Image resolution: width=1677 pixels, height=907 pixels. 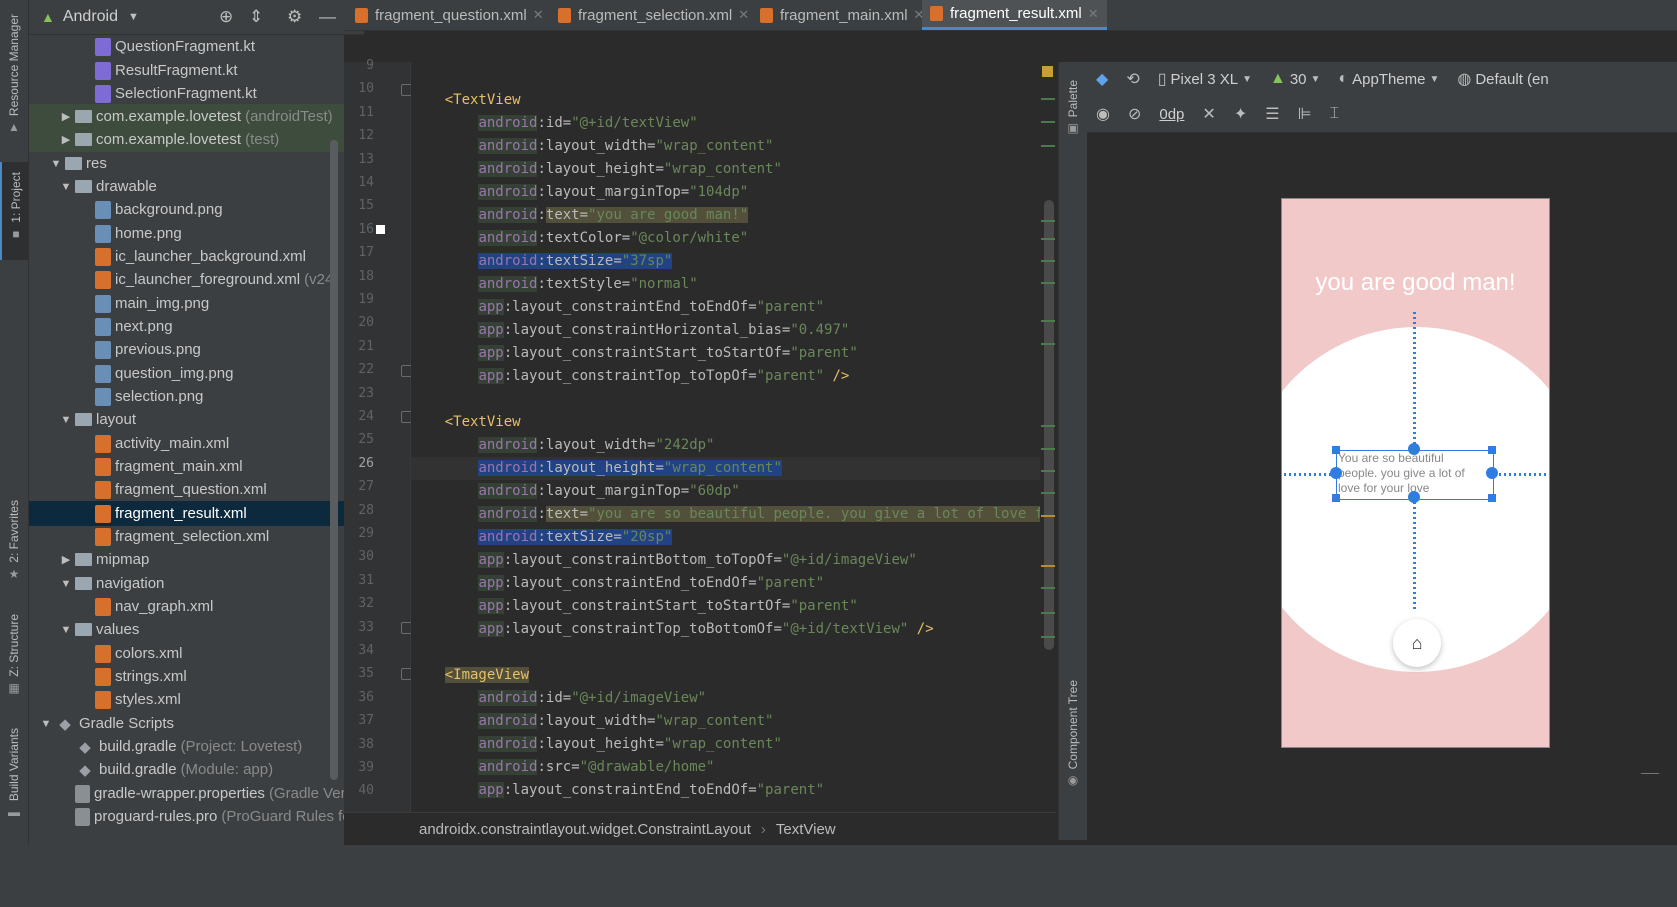 I want to click on tree-item: proguard-rules.pro (ProGuard Rules fo, so click(x=201, y=816).